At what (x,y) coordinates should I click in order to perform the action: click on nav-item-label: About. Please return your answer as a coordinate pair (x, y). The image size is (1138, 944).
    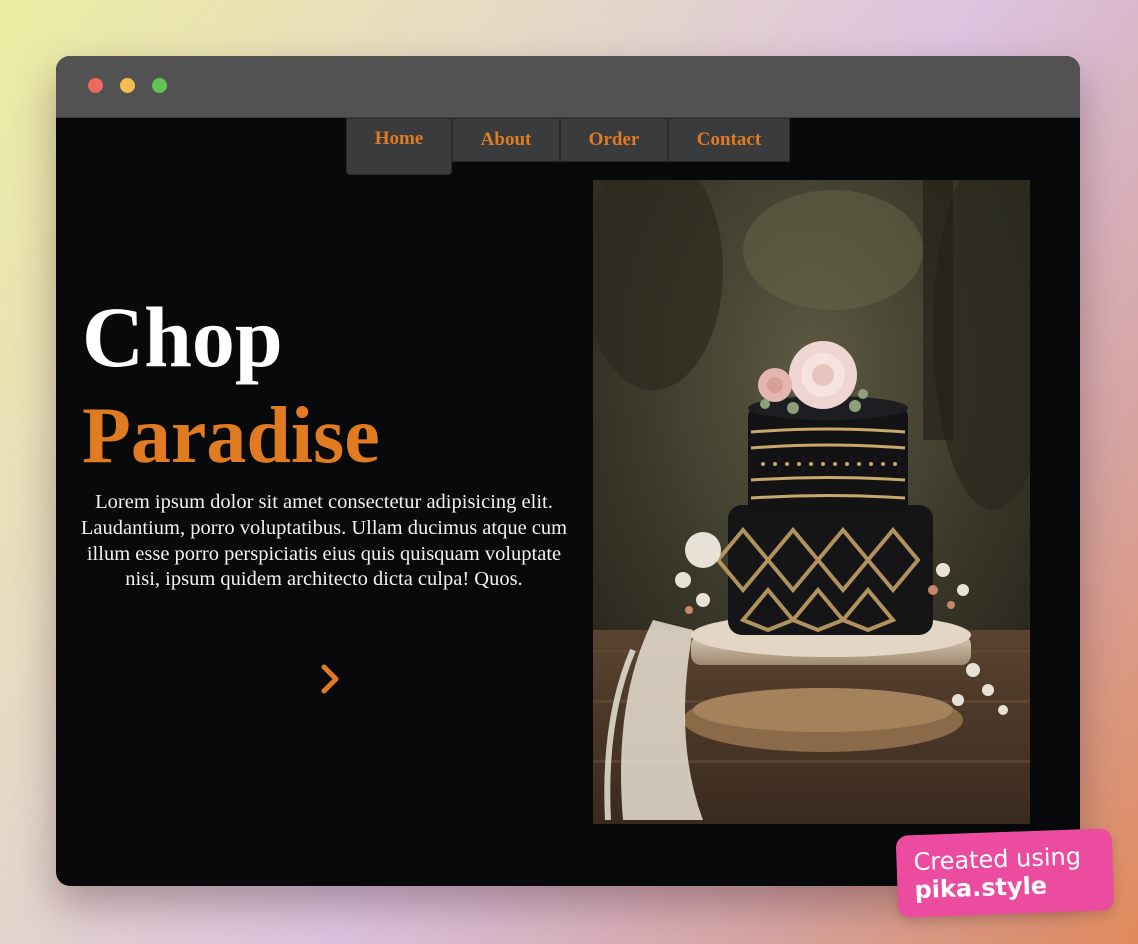
    Looking at the image, I should click on (506, 139).